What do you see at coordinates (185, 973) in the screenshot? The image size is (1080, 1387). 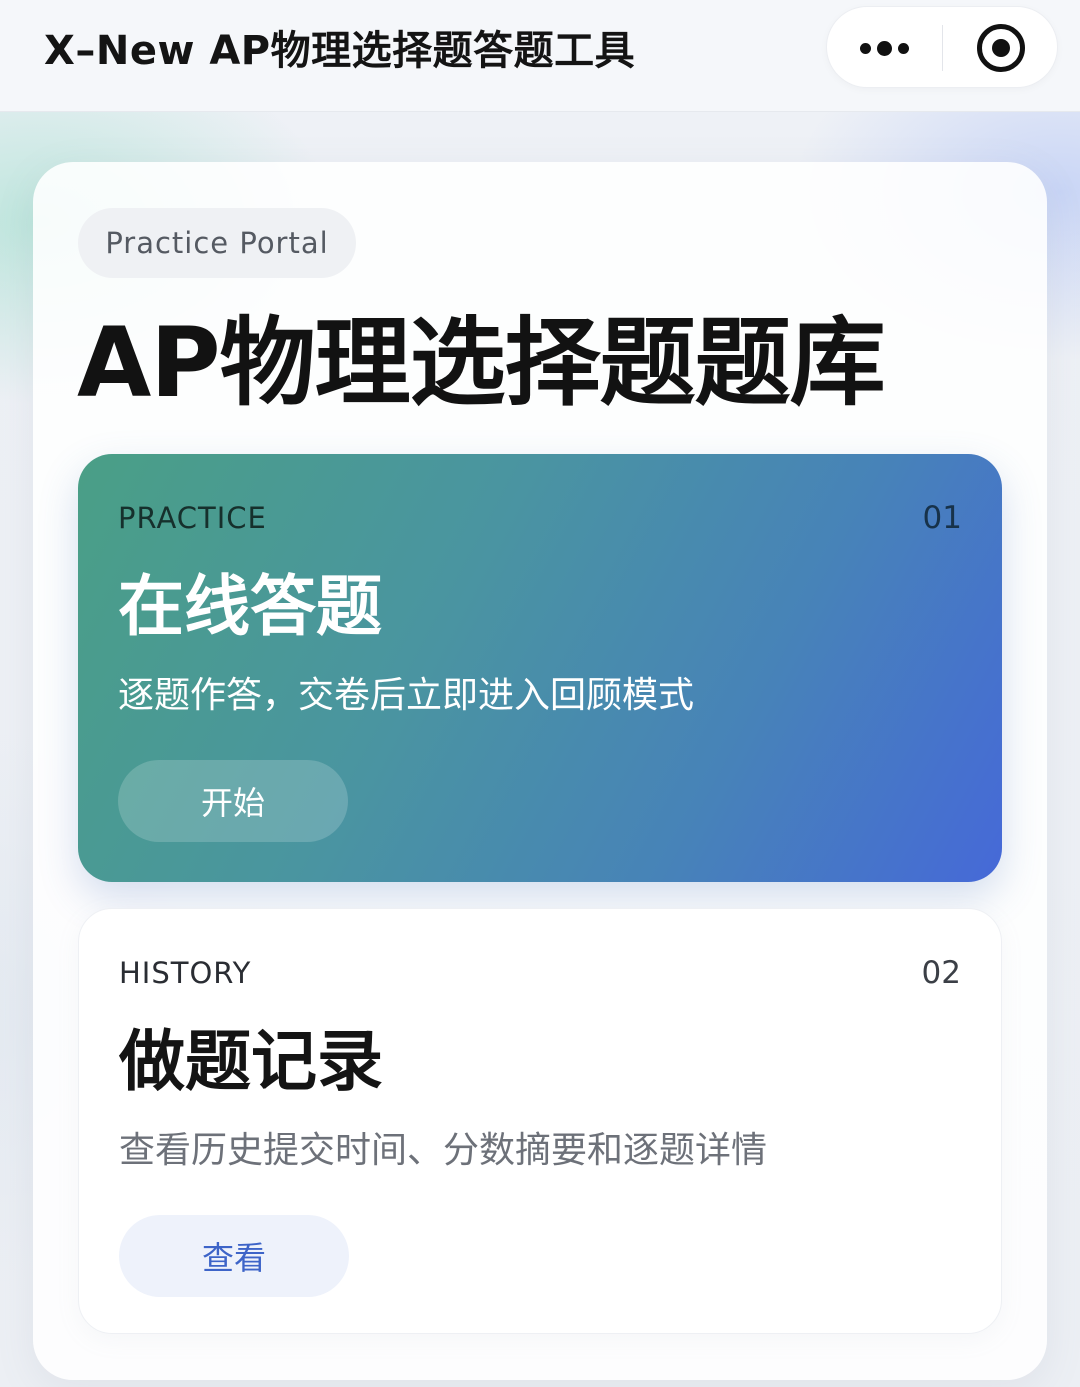 I see `card-tag: HISTORY` at bounding box center [185, 973].